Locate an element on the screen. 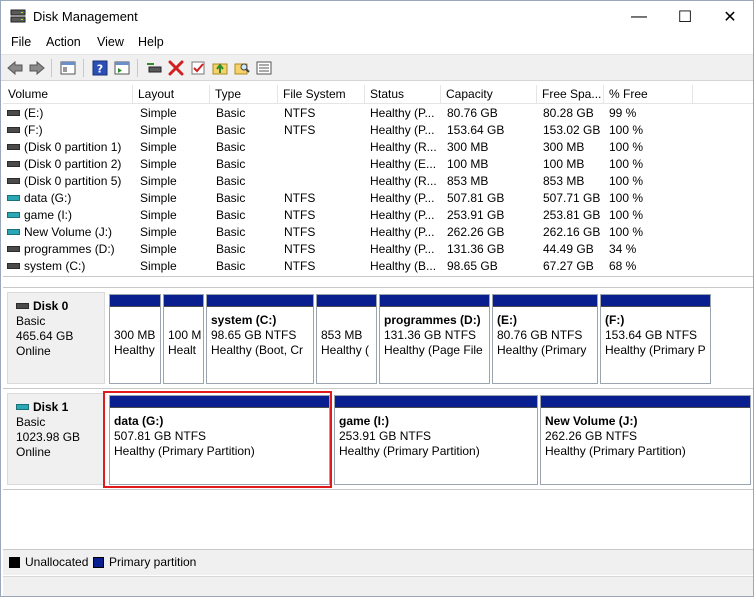  column-type: Type is located at coordinates (244, 94).